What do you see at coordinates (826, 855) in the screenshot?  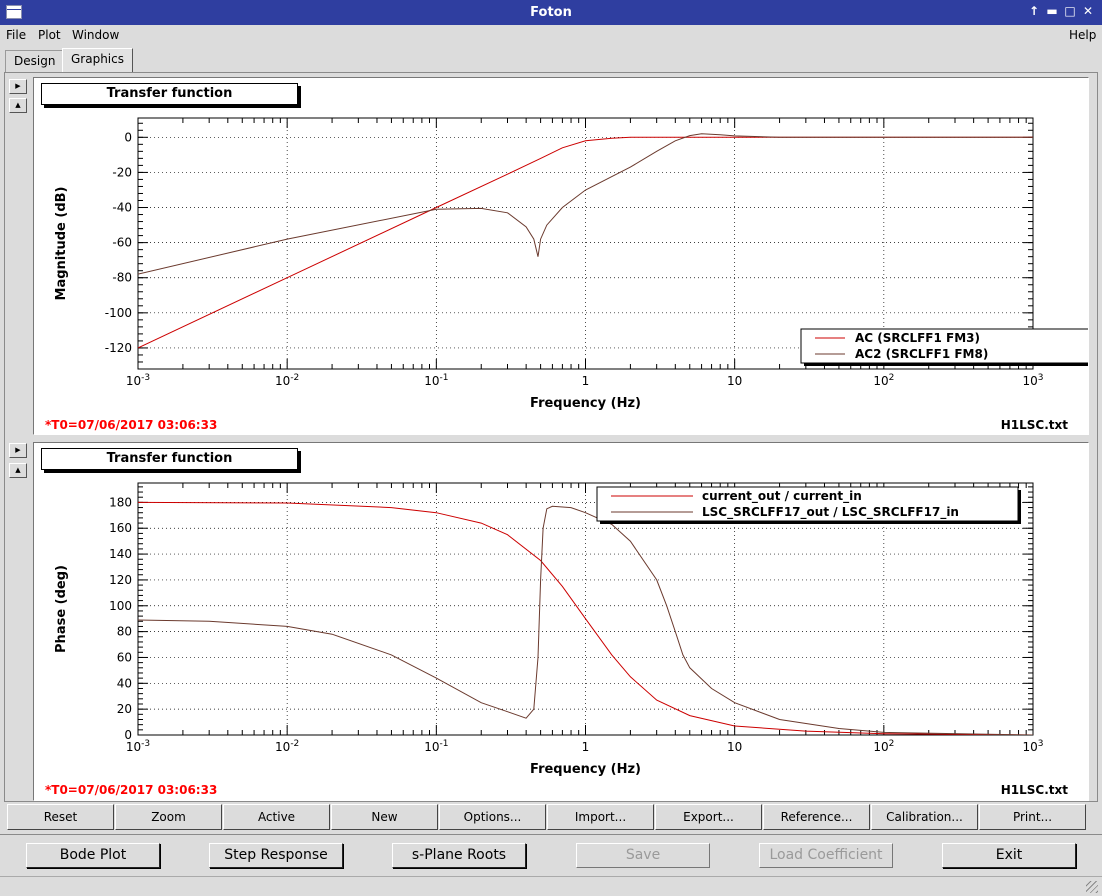 I see `load-coefficient-button: Load Coefficient` at bounding box center [826, 855].